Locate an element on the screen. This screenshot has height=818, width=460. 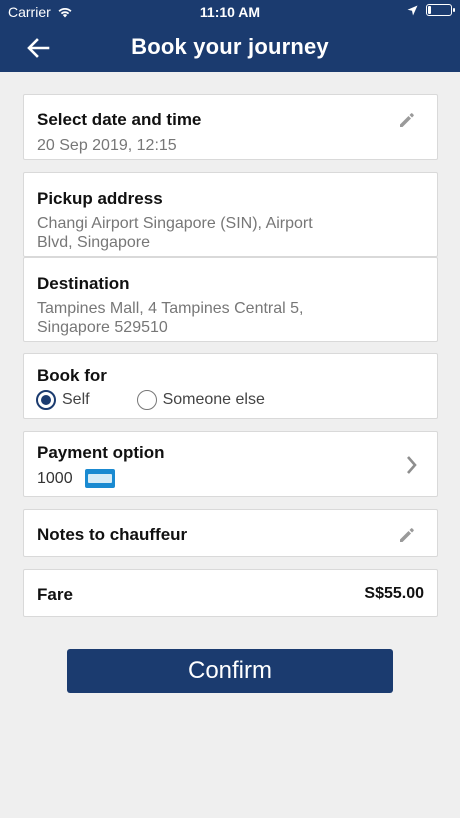
page-title: Book your journey is located at coordinates (230, 46).